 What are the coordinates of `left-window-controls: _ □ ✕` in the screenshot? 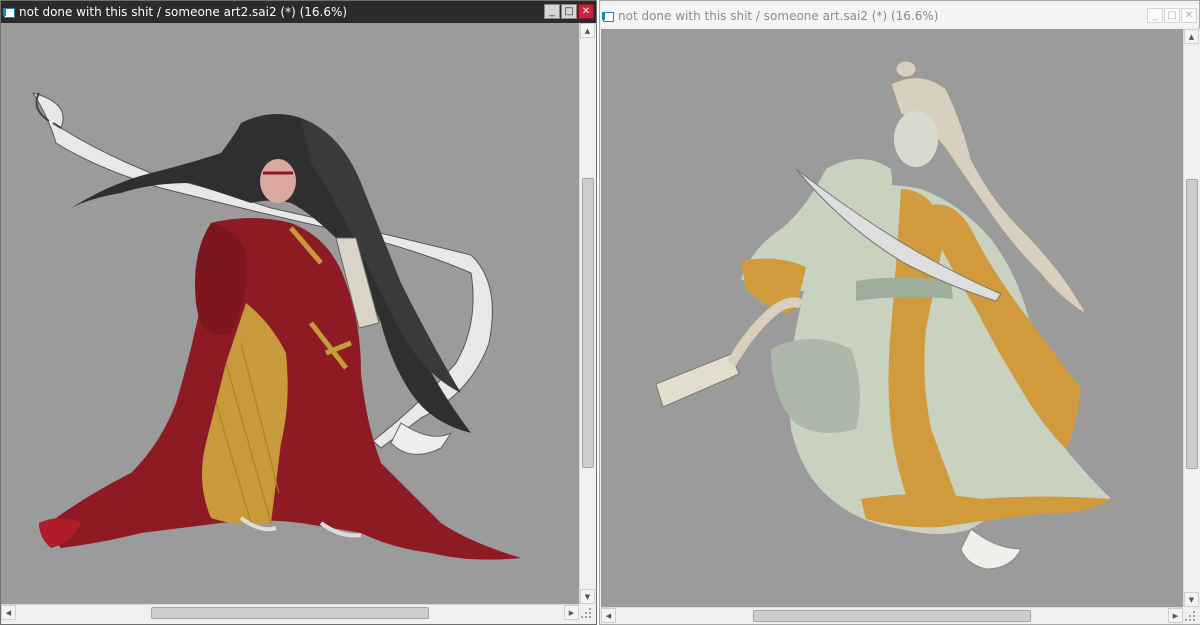 It's located at (569, 11).